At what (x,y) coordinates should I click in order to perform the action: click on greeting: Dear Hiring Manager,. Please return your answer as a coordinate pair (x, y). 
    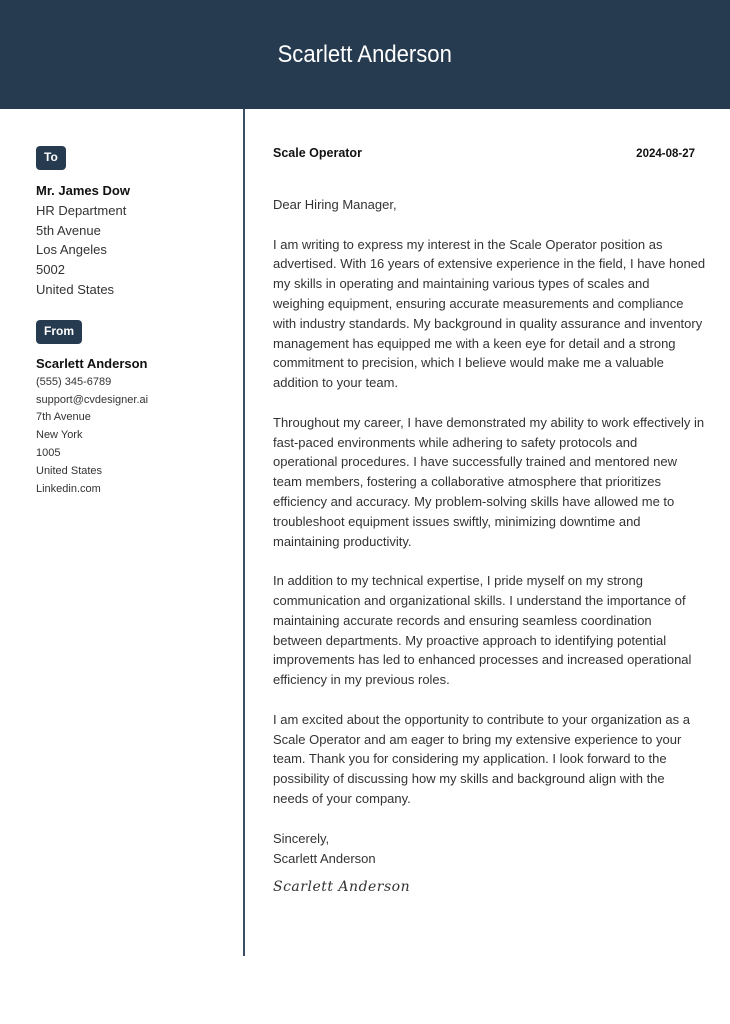
    Looking at the image, I should click on (335, 204).